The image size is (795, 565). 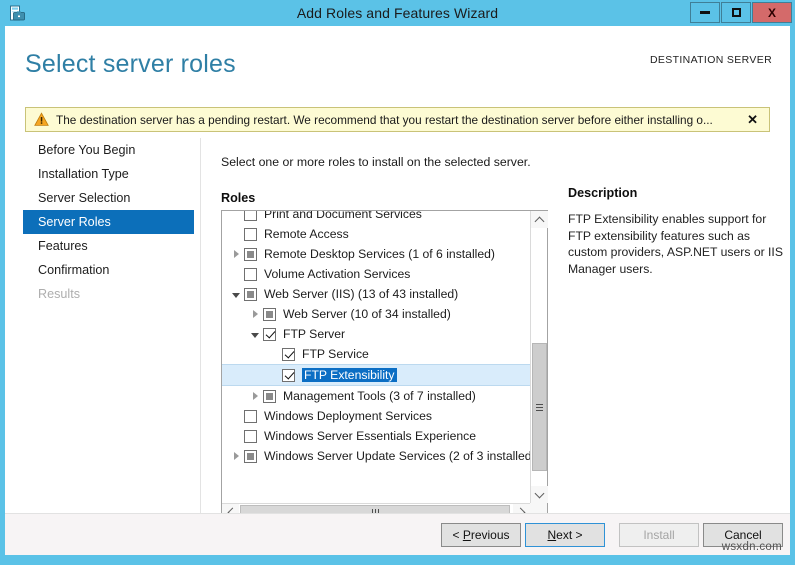 I want to click on next-button: Next >, so click(x=565, y=535).